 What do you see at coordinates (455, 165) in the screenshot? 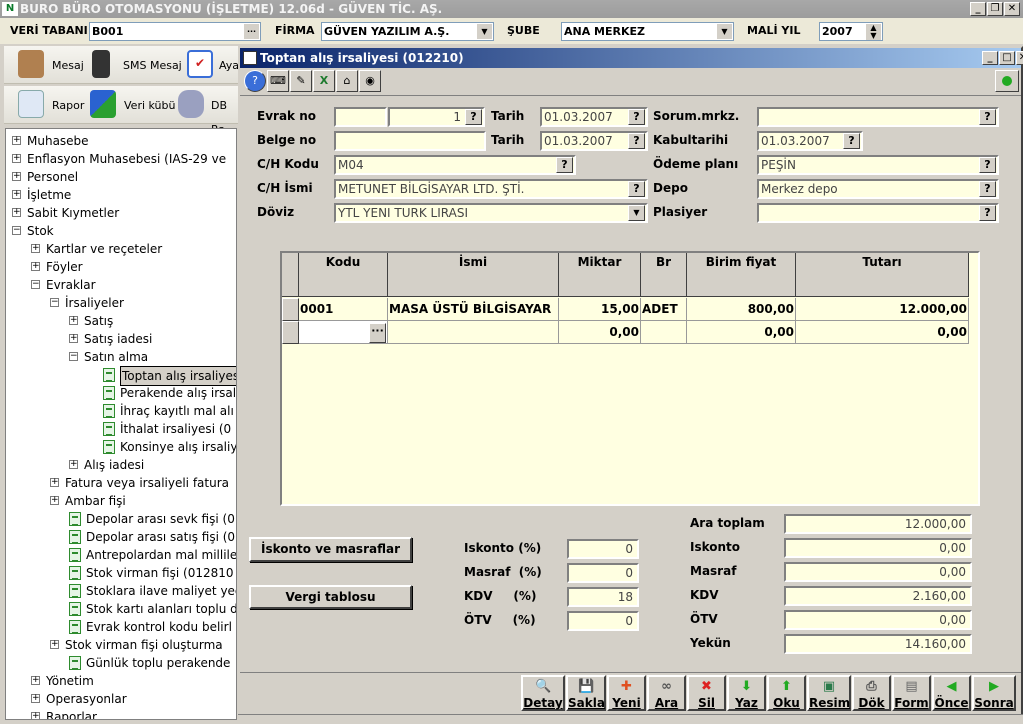
I see `account-code-field: M04?` at bounding box center [455, 165].